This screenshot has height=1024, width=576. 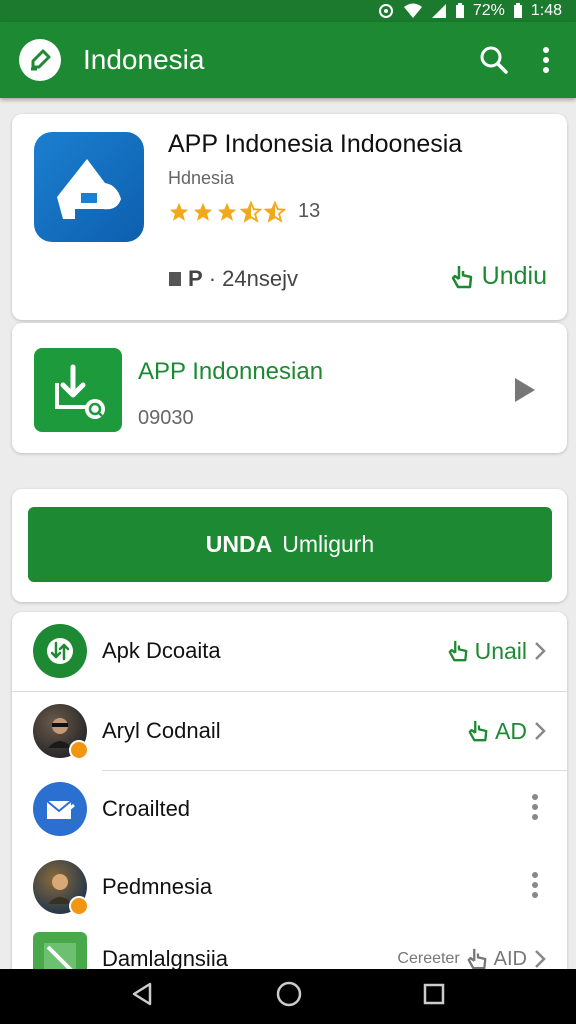 I want to click on grid-icon, so click(x=175, y=279).